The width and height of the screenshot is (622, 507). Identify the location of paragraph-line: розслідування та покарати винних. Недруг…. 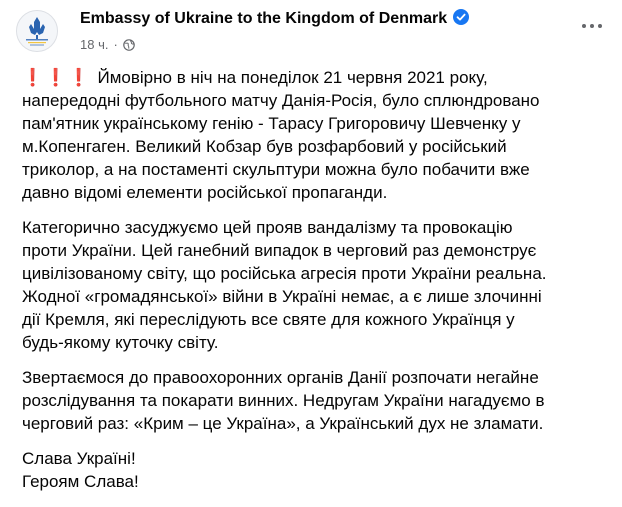
(283, 400).